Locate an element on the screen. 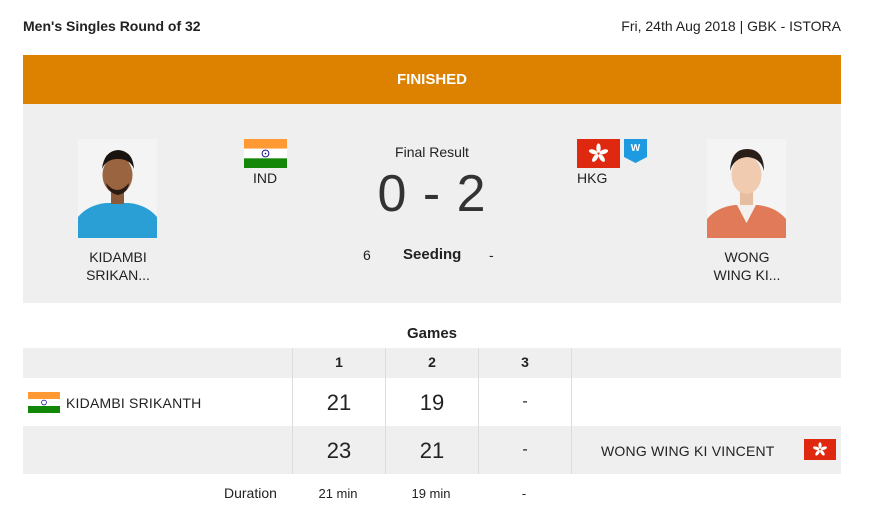 The height and width of the screenshot is (520, 875). score-p2-game2: 21 is located at coordinates (432, 450).